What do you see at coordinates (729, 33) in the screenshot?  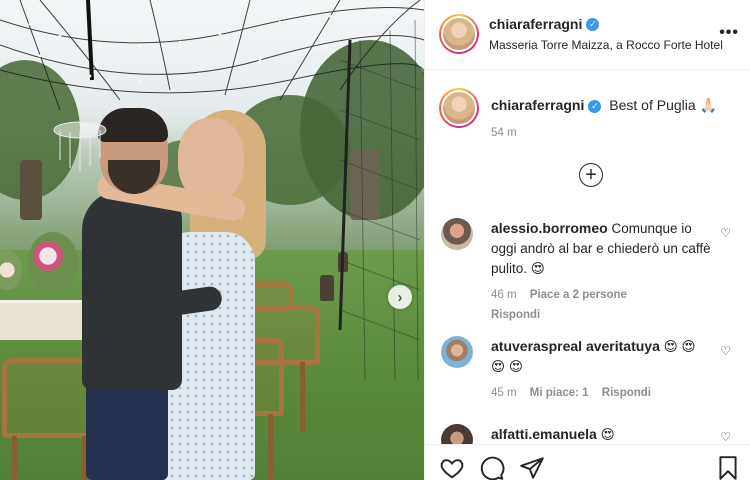 I see `more-options-button: •••` at bounding box center [729, 33].